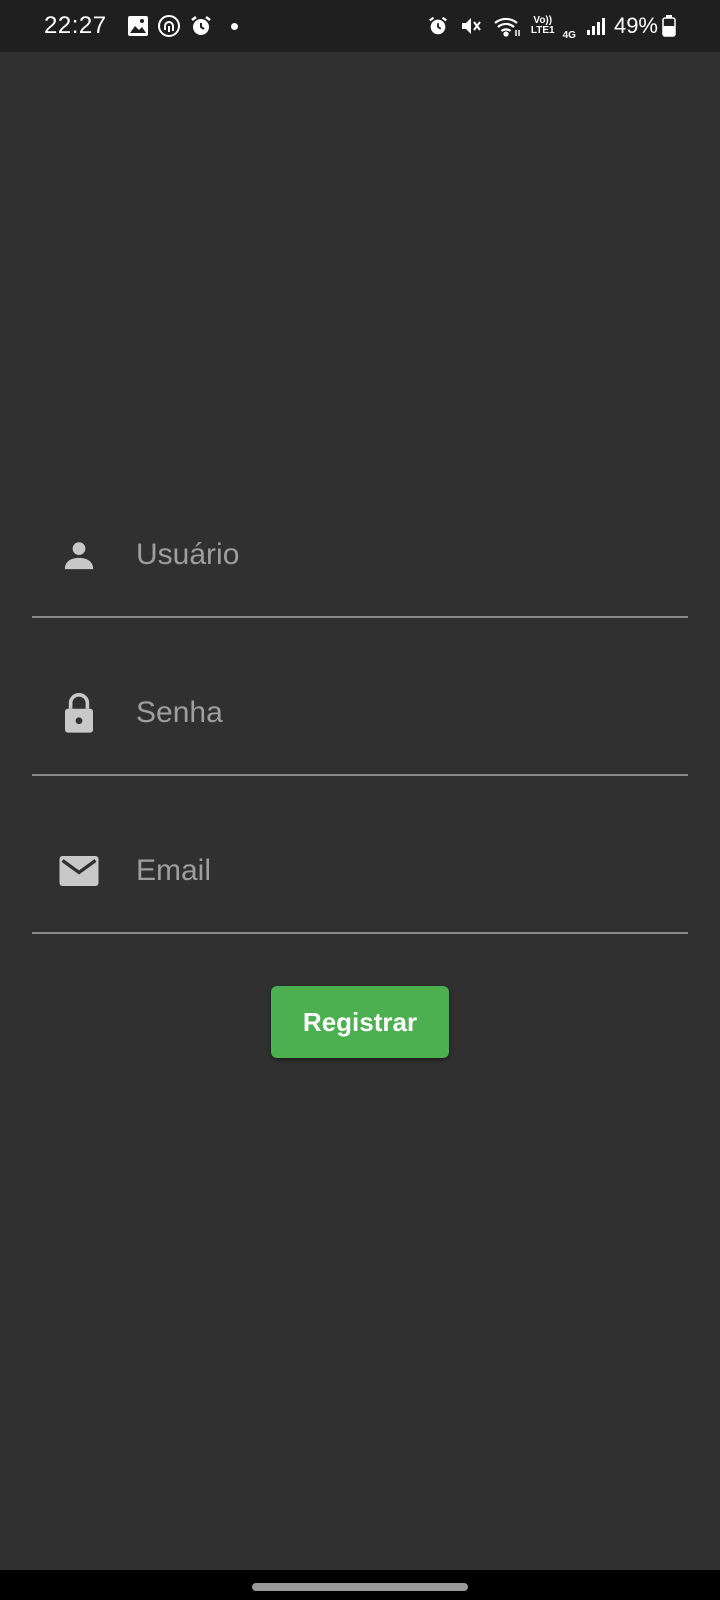  What do you see at coordinates (412, 713) in the screenshot?
I see `password-input` at bounding box center [412, 713].